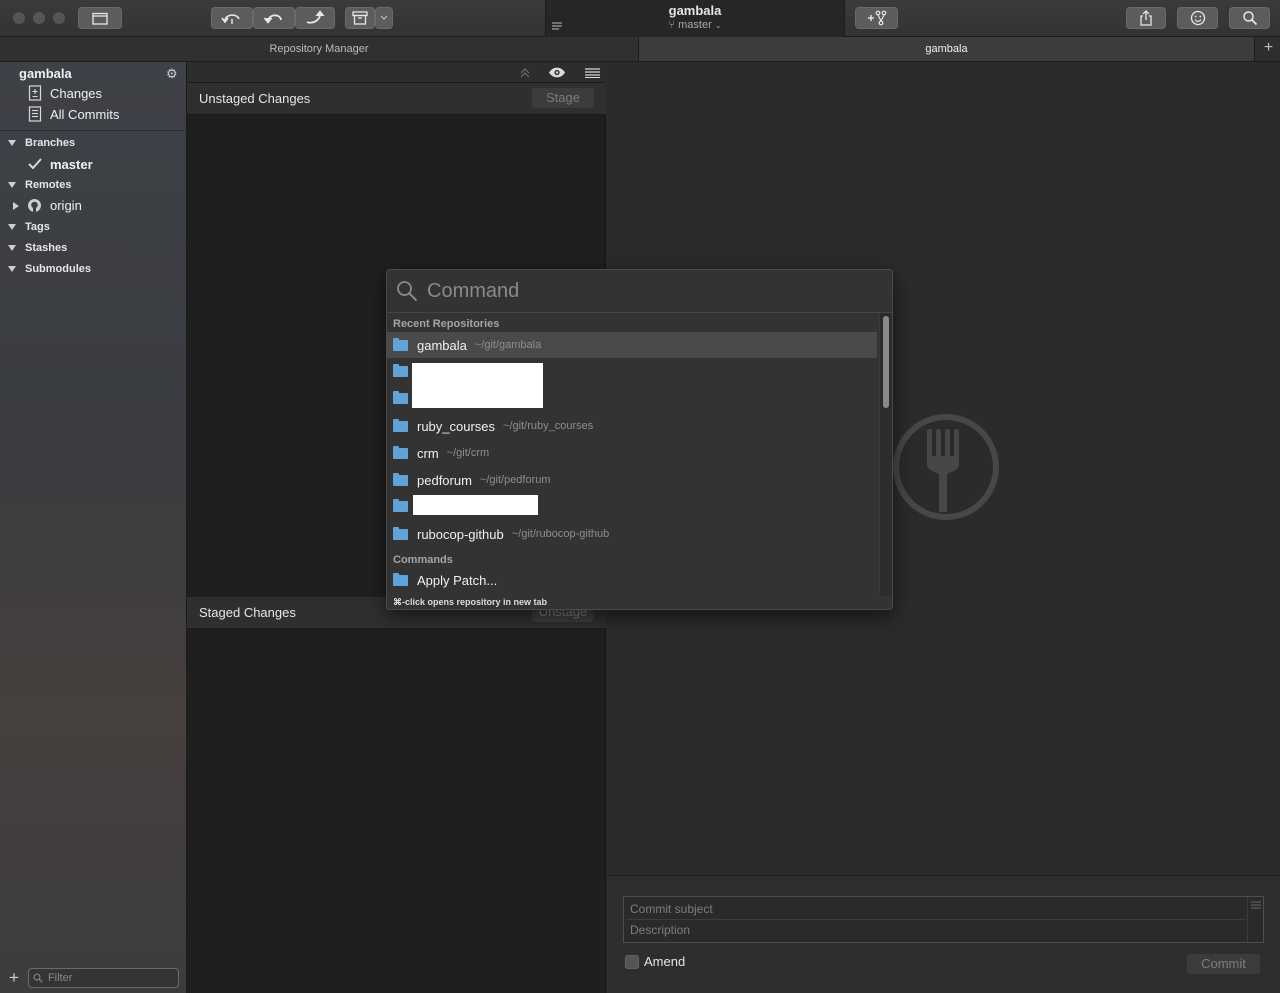  Describe the element at coordinates (47, 205) in the screenshot. I see `sidebar-item-remote-origin: origin` at that location.